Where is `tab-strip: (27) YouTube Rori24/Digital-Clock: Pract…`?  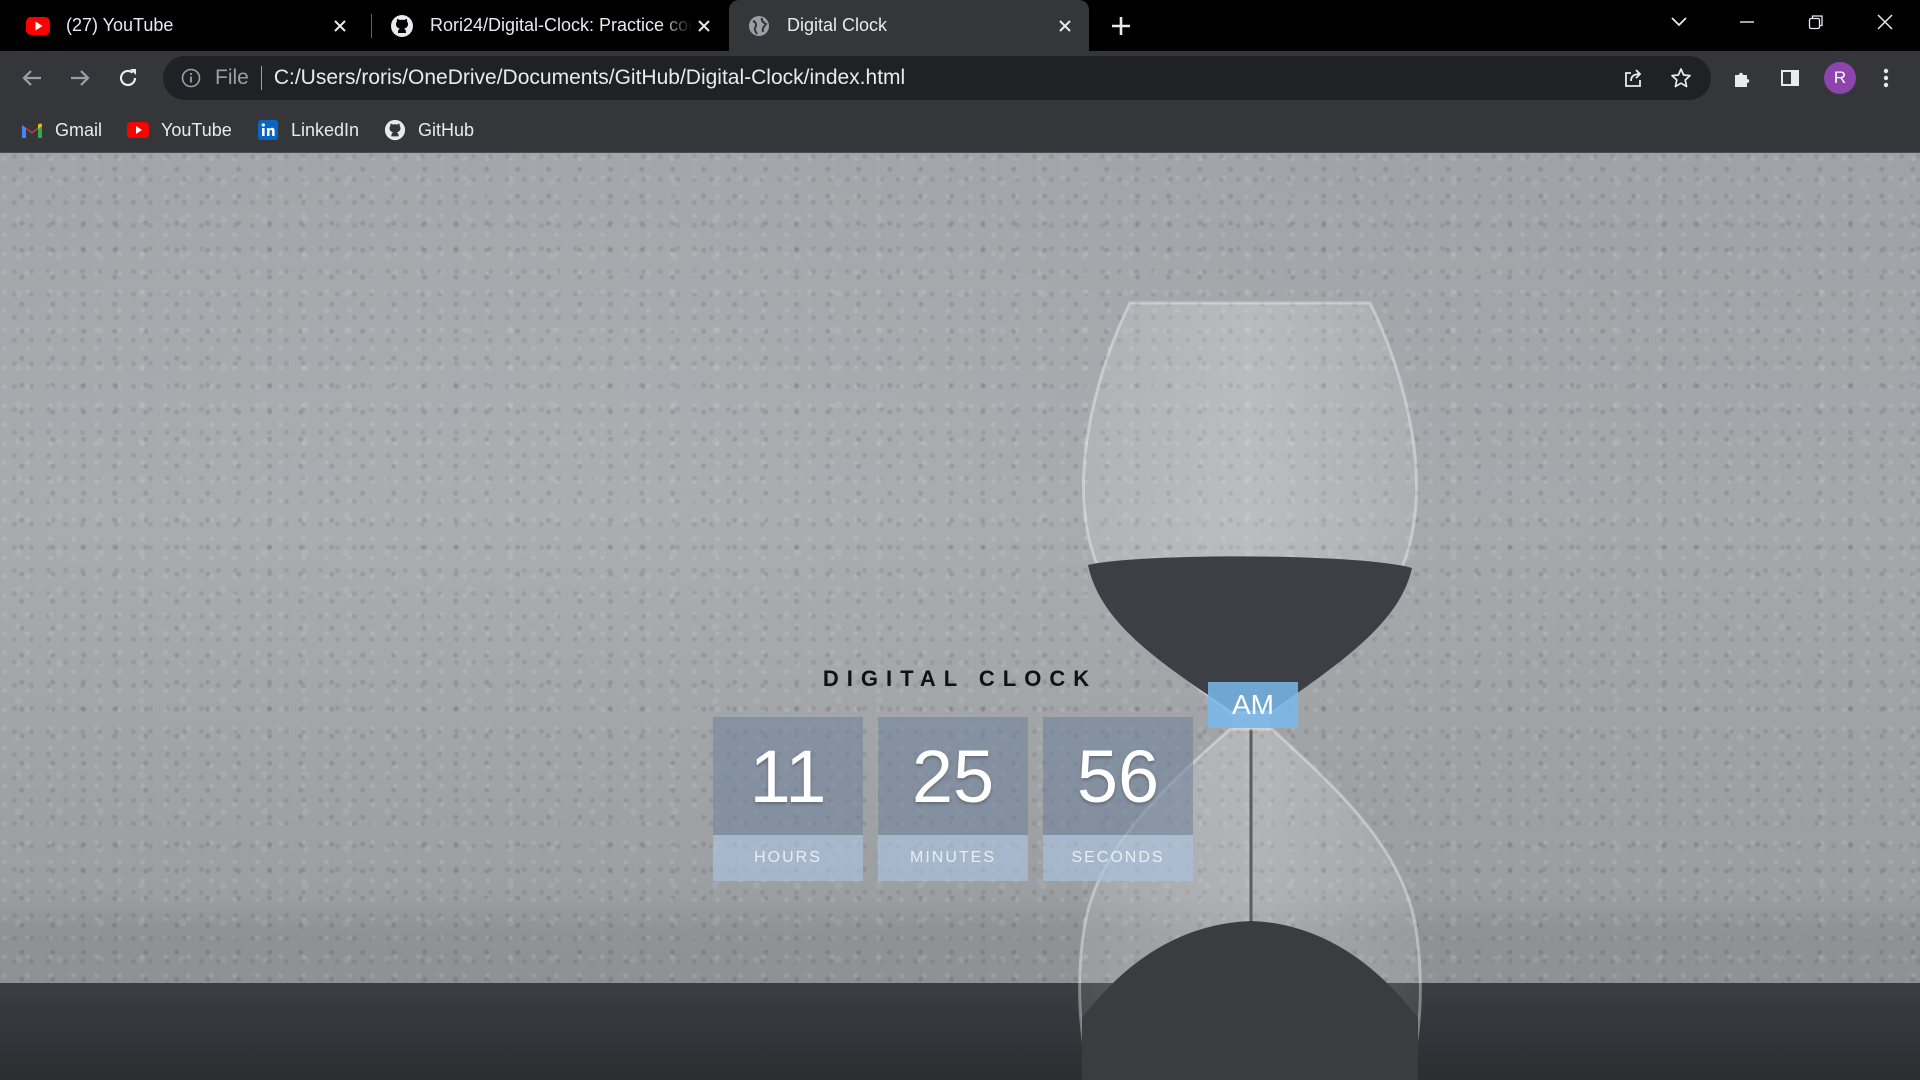 tab-strip: (27) YouTube Rori24/Digital-Clock: Pract… is located at coordinates (960, 25).